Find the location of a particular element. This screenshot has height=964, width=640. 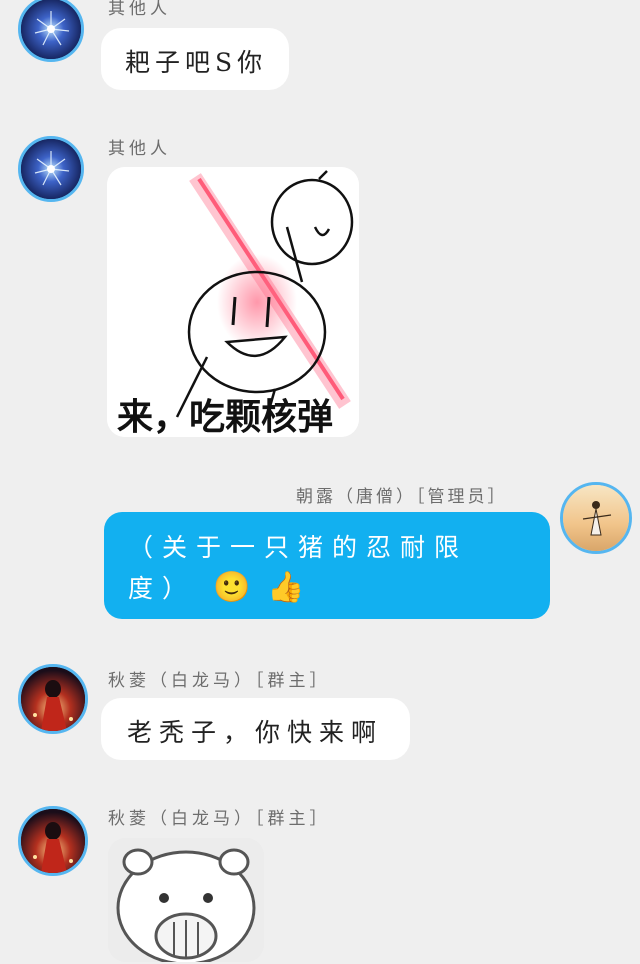

smile-icon: 🙂 is located at coordinates (231, 587).